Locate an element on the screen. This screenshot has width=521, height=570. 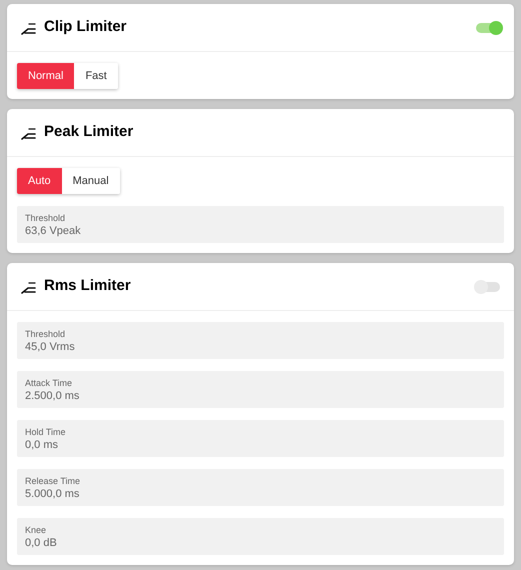
value-field: Hold Time 0,0 ms is located at coordinates (260, 438).